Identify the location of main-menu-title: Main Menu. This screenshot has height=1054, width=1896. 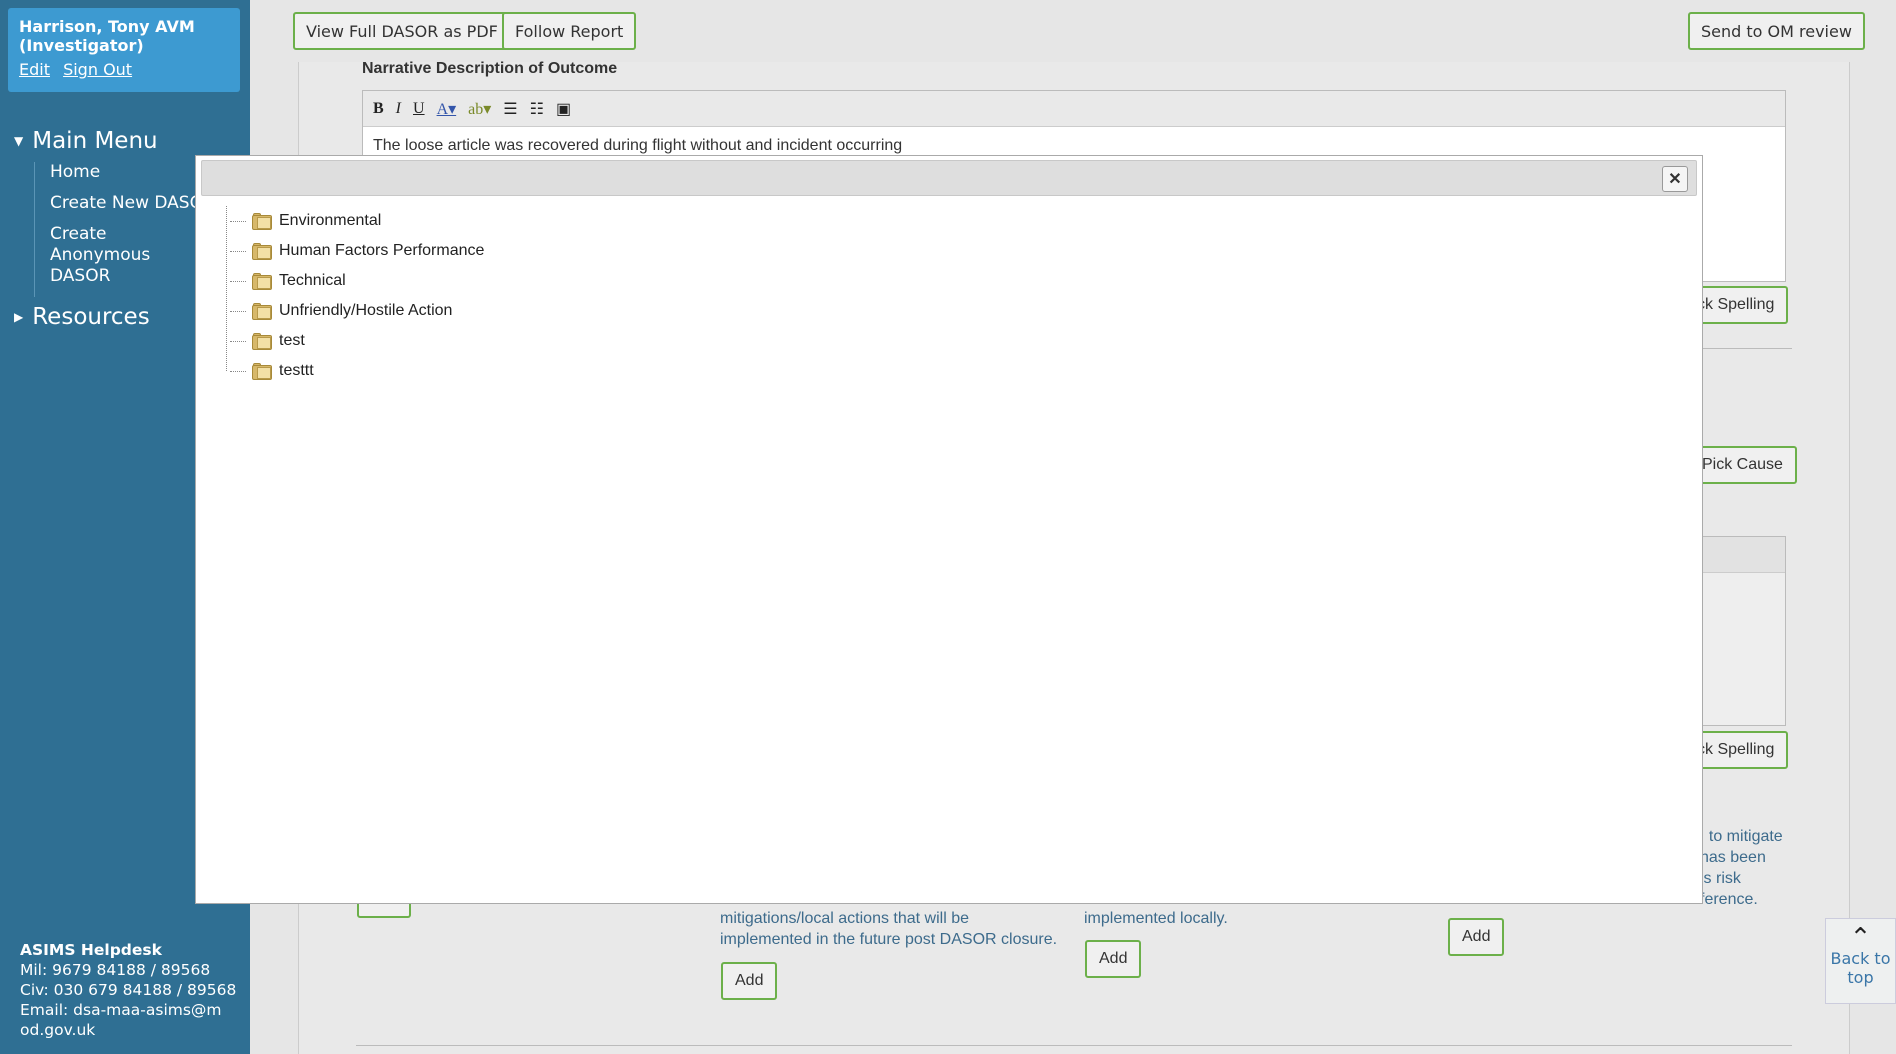
(95, 141).